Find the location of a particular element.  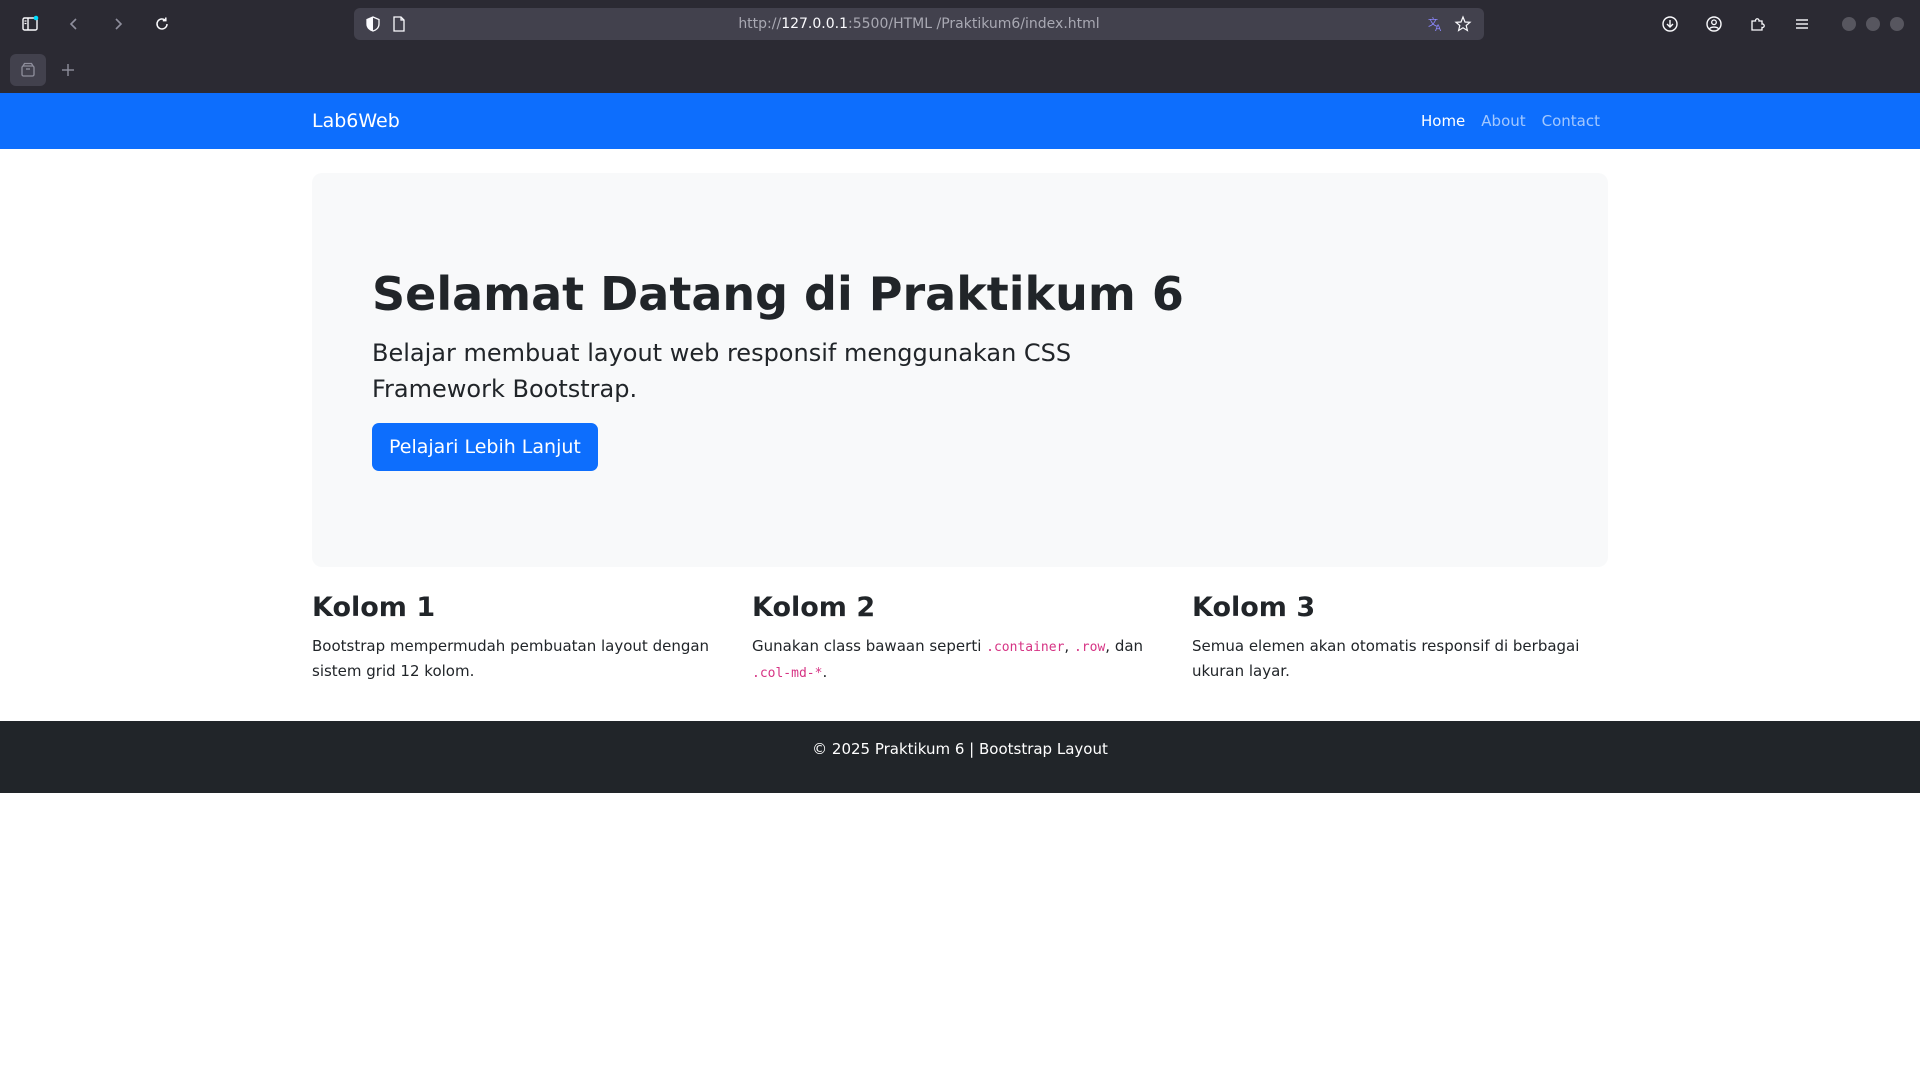

column-text-part: , dan is located at coordinates (1124, 646).